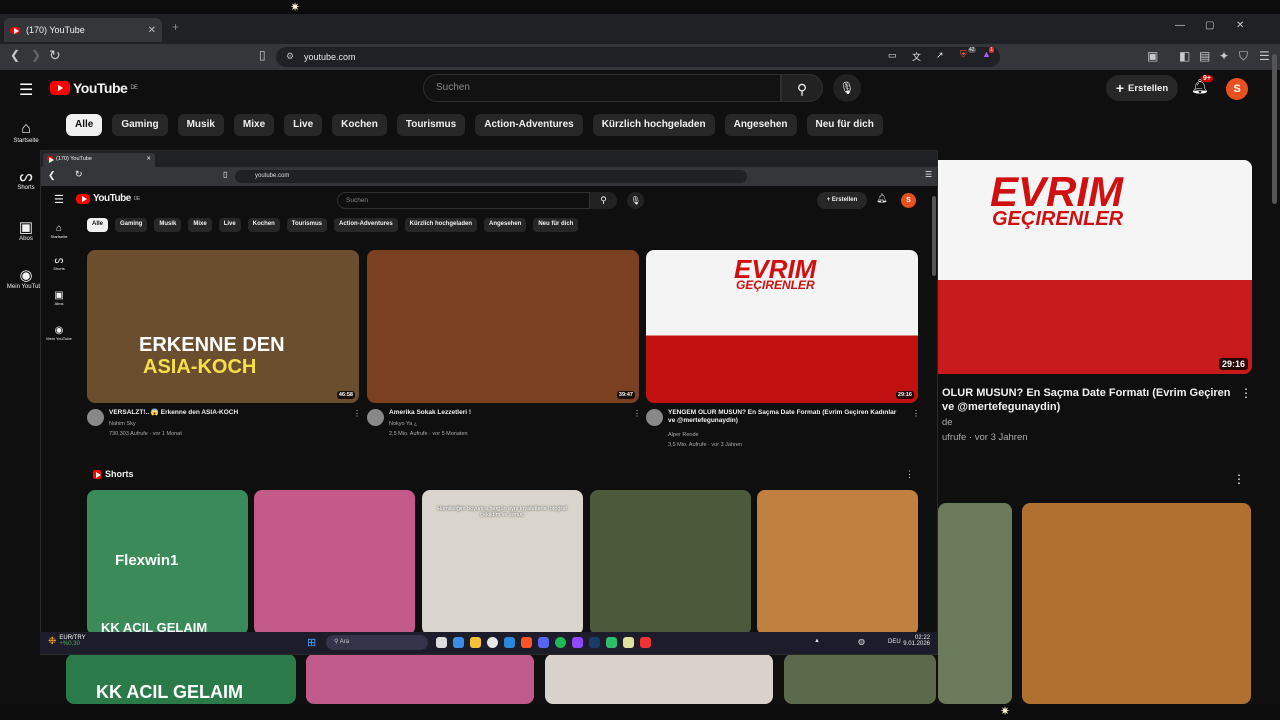 This screenshot has height=720, width=1280. I want to click on video-thumbnail: EVRIM GEÇIRENLER 29:16, so click(782, 326).